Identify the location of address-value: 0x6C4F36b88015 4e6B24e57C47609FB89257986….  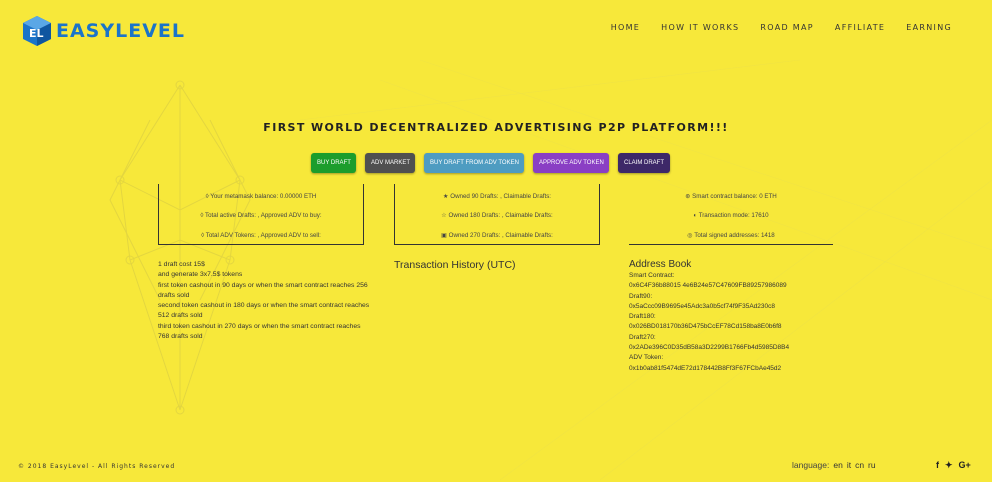
(708, 286).